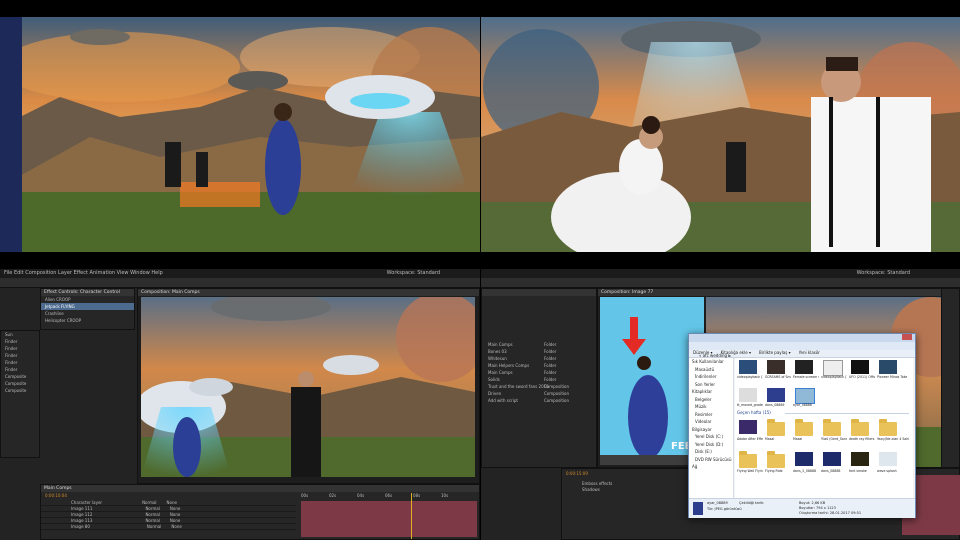 This screenshot has height=540, width=960. Describe the element at coordinates (711, 452) in the screenshot. I see `nav-item: Disk (E:)` at that location.